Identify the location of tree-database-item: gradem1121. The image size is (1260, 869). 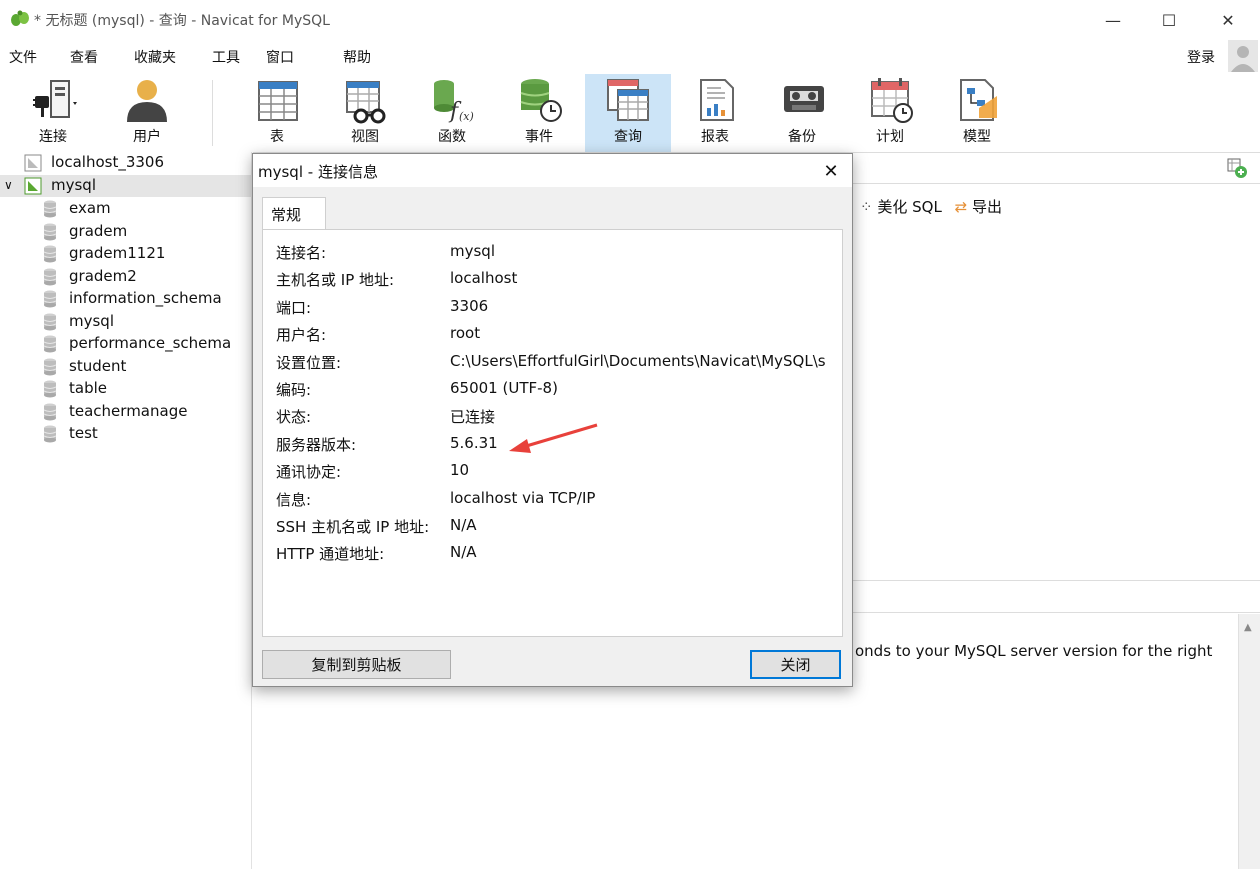
(126, 254).